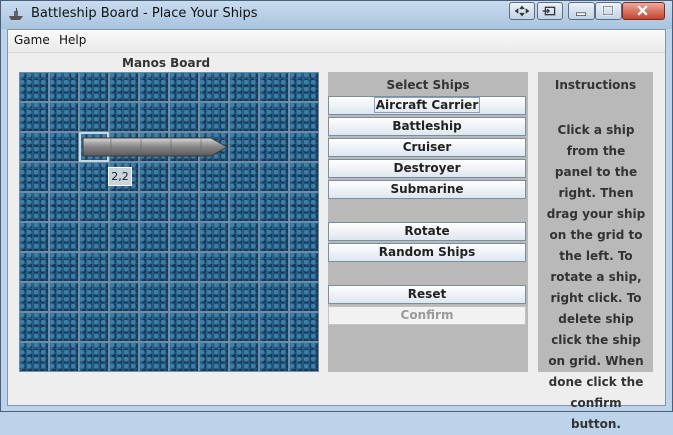 The height and width of the screenshot is (435, 673). Describe the element at coordinates (427, 189) in the screenshot. I see `submarine-button: Submarine` at that location.